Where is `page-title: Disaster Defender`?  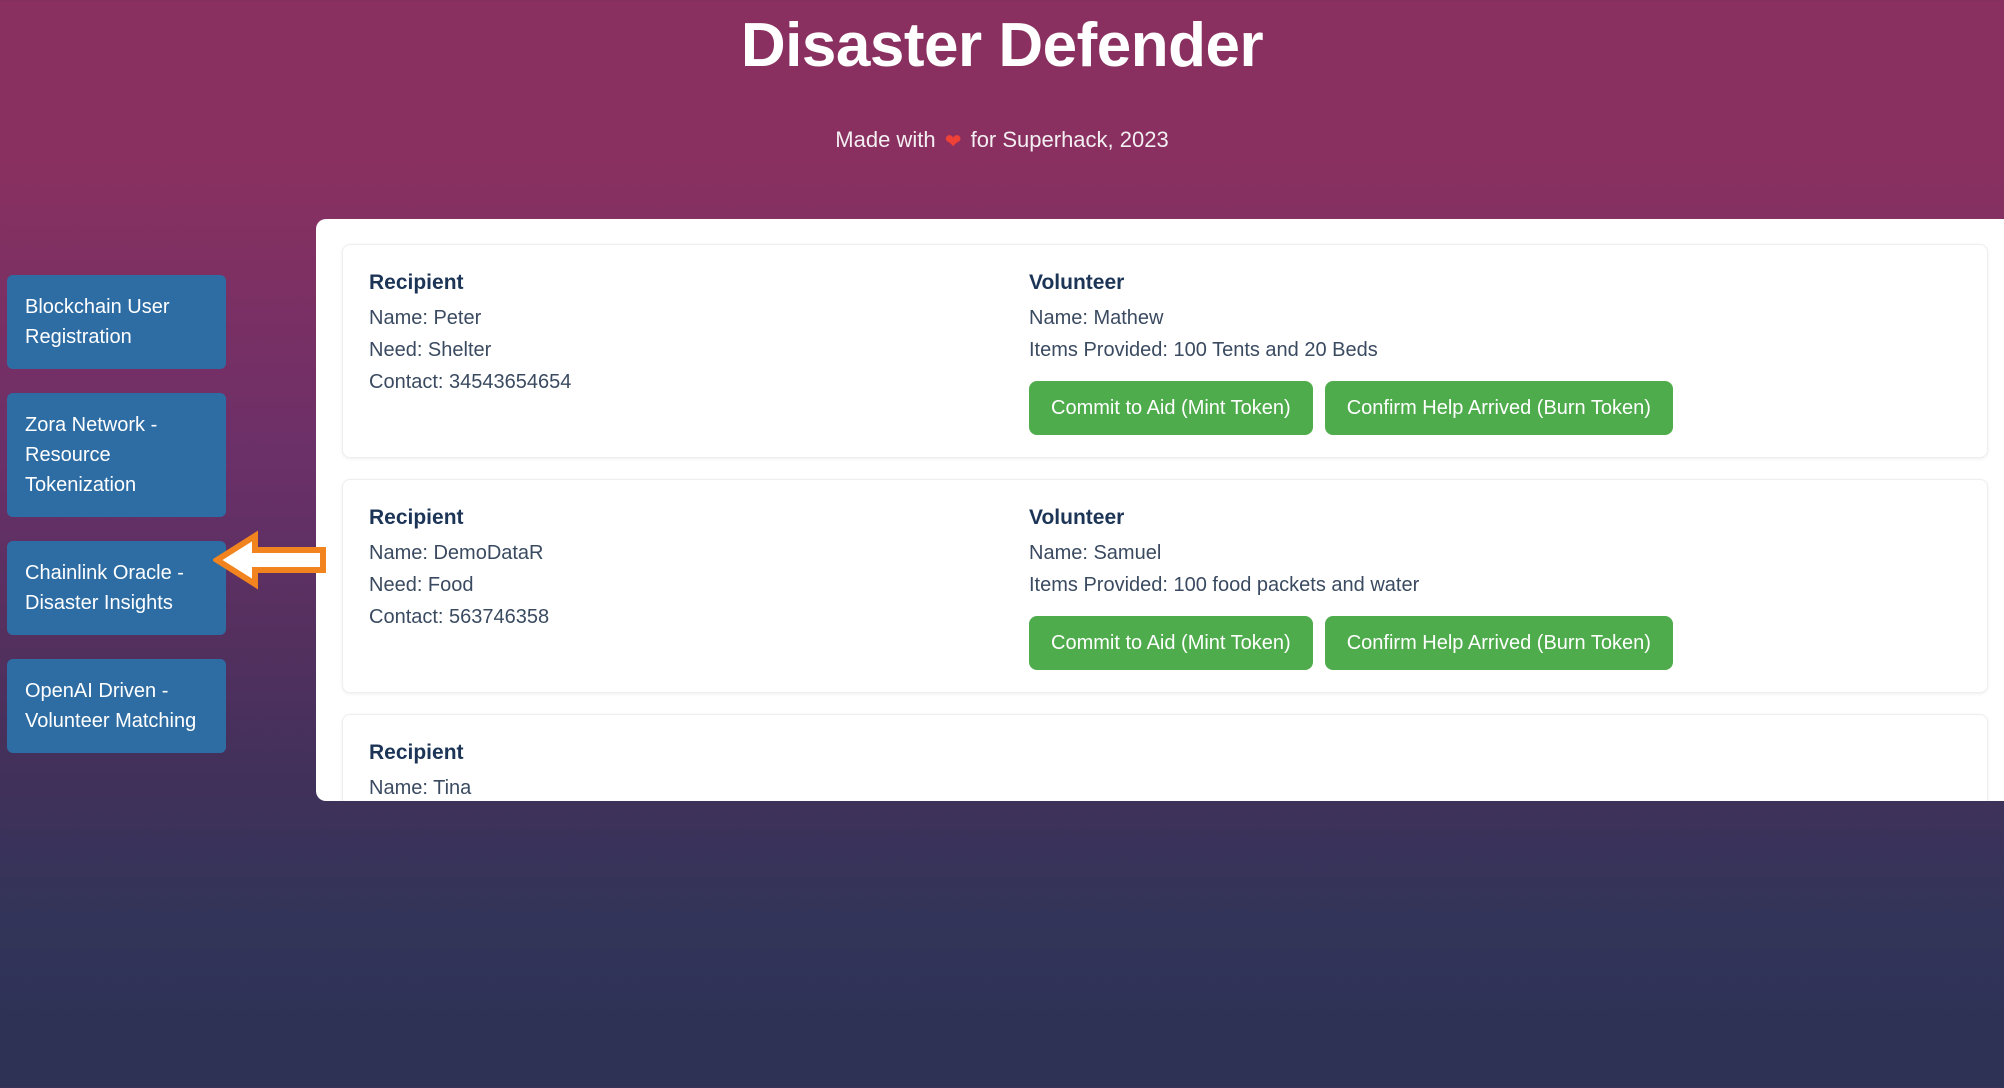
page-title: Disaster Defender is located at coordinates (1002, 45).